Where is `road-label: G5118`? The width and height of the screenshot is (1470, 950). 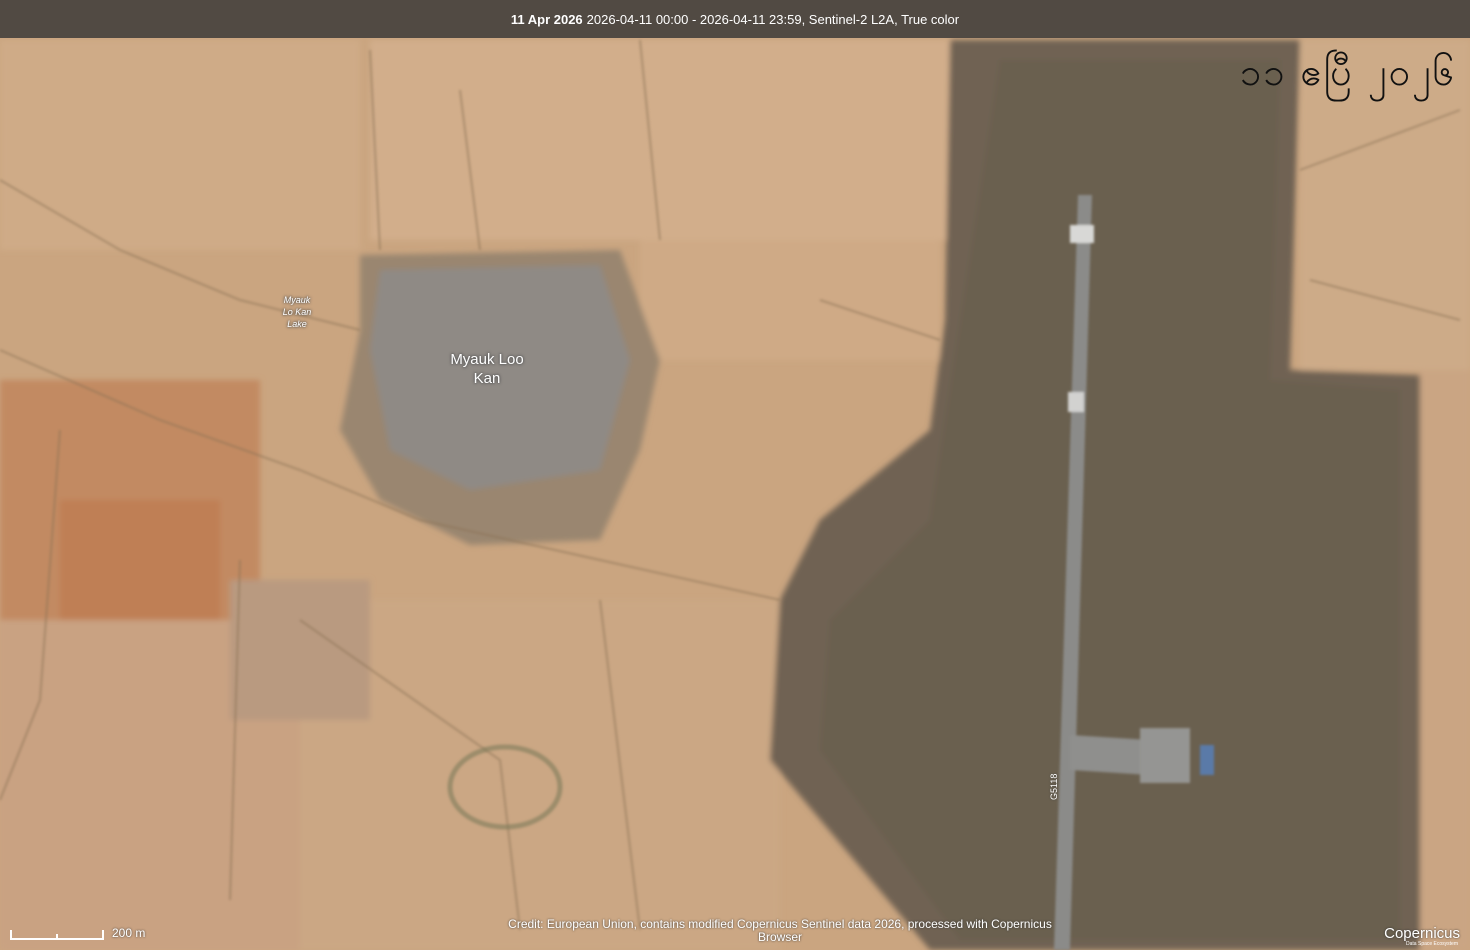
road-label: G5118 is located at coordinates (1054, 786).